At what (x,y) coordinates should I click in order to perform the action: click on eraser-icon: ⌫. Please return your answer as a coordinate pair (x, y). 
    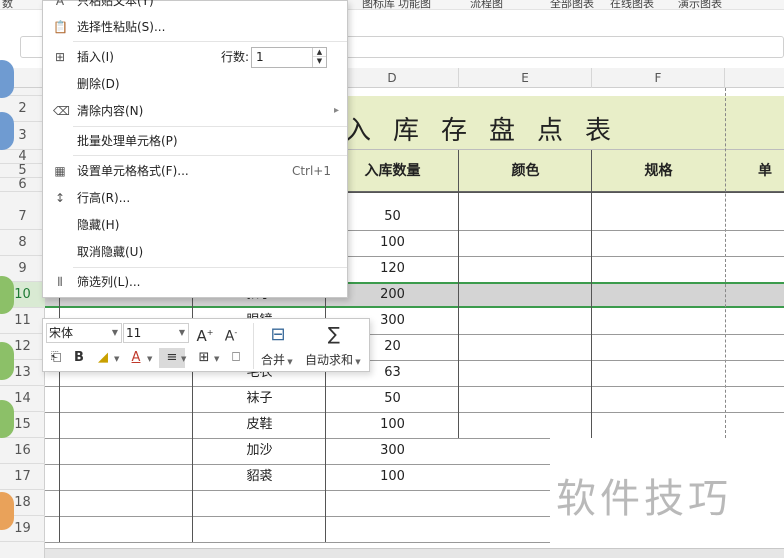
    Looking at the image, I should click on (61, 111).